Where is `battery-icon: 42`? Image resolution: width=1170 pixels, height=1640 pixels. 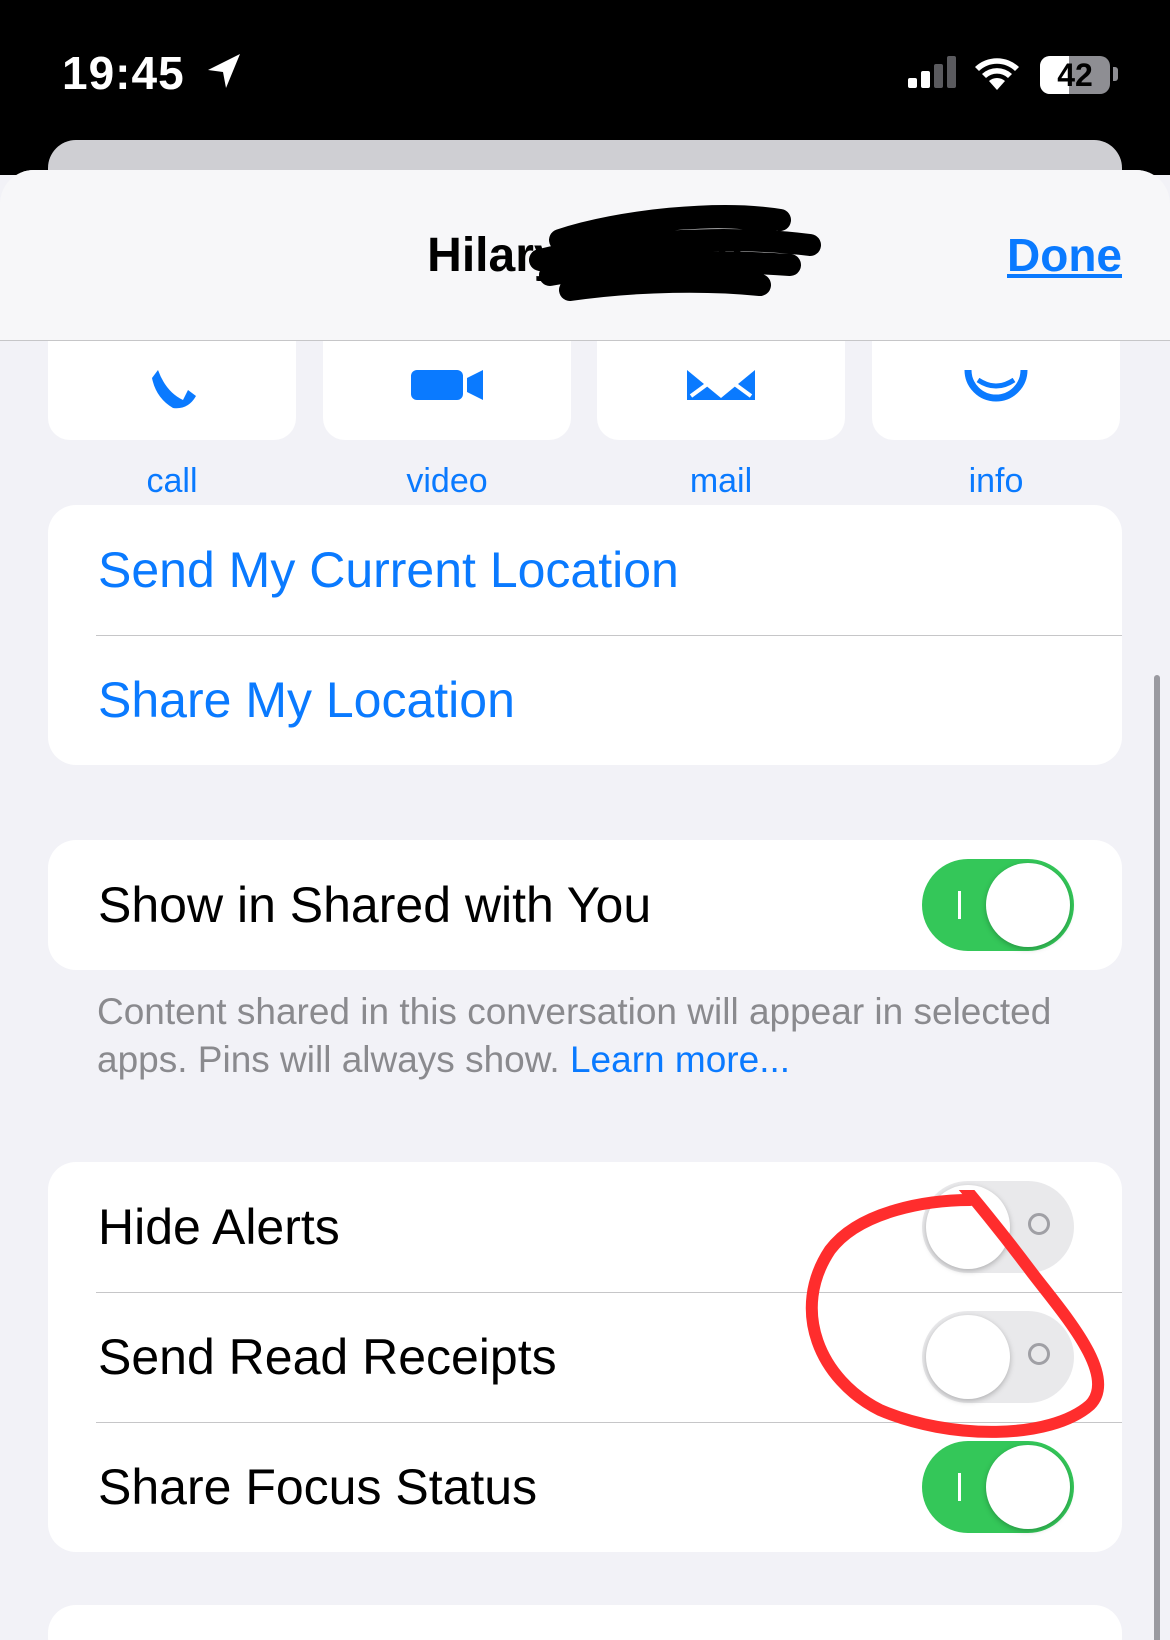 battery-icon: 42 is located at coordinates (1075, 75).